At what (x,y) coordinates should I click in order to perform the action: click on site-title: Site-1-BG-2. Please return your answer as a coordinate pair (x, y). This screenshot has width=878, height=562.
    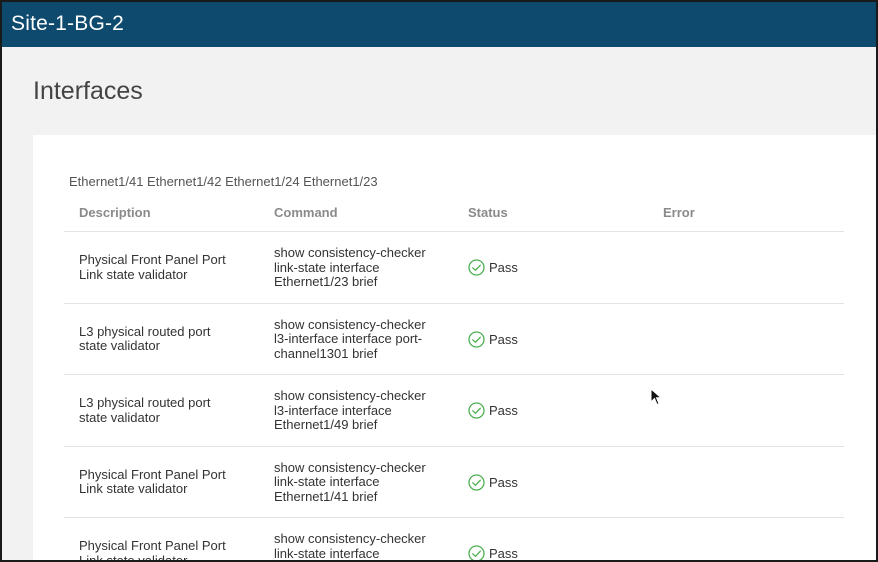
    Looking at the image, I should click on (68, 23).